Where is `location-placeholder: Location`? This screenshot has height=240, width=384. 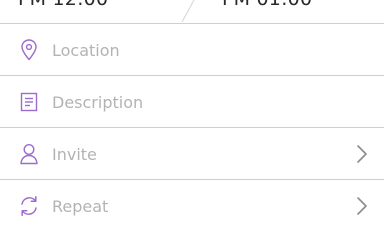
location-placeholder: Location is located at coordinates (86, 50).